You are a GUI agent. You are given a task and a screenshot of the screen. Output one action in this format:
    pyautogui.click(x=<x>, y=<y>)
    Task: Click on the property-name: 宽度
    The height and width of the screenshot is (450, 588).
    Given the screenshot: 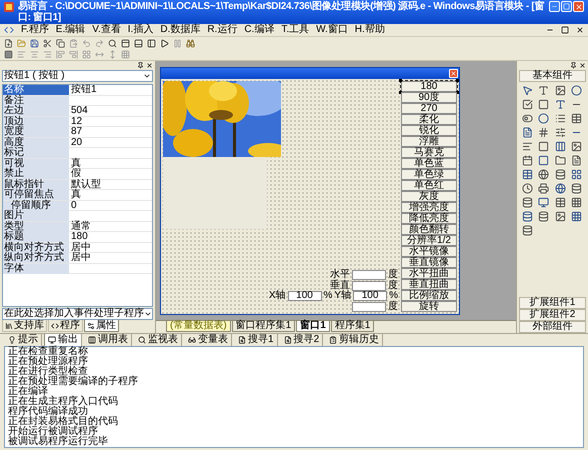 What is the action you would take?
    pyautogui.click(x=36, y=132)
    